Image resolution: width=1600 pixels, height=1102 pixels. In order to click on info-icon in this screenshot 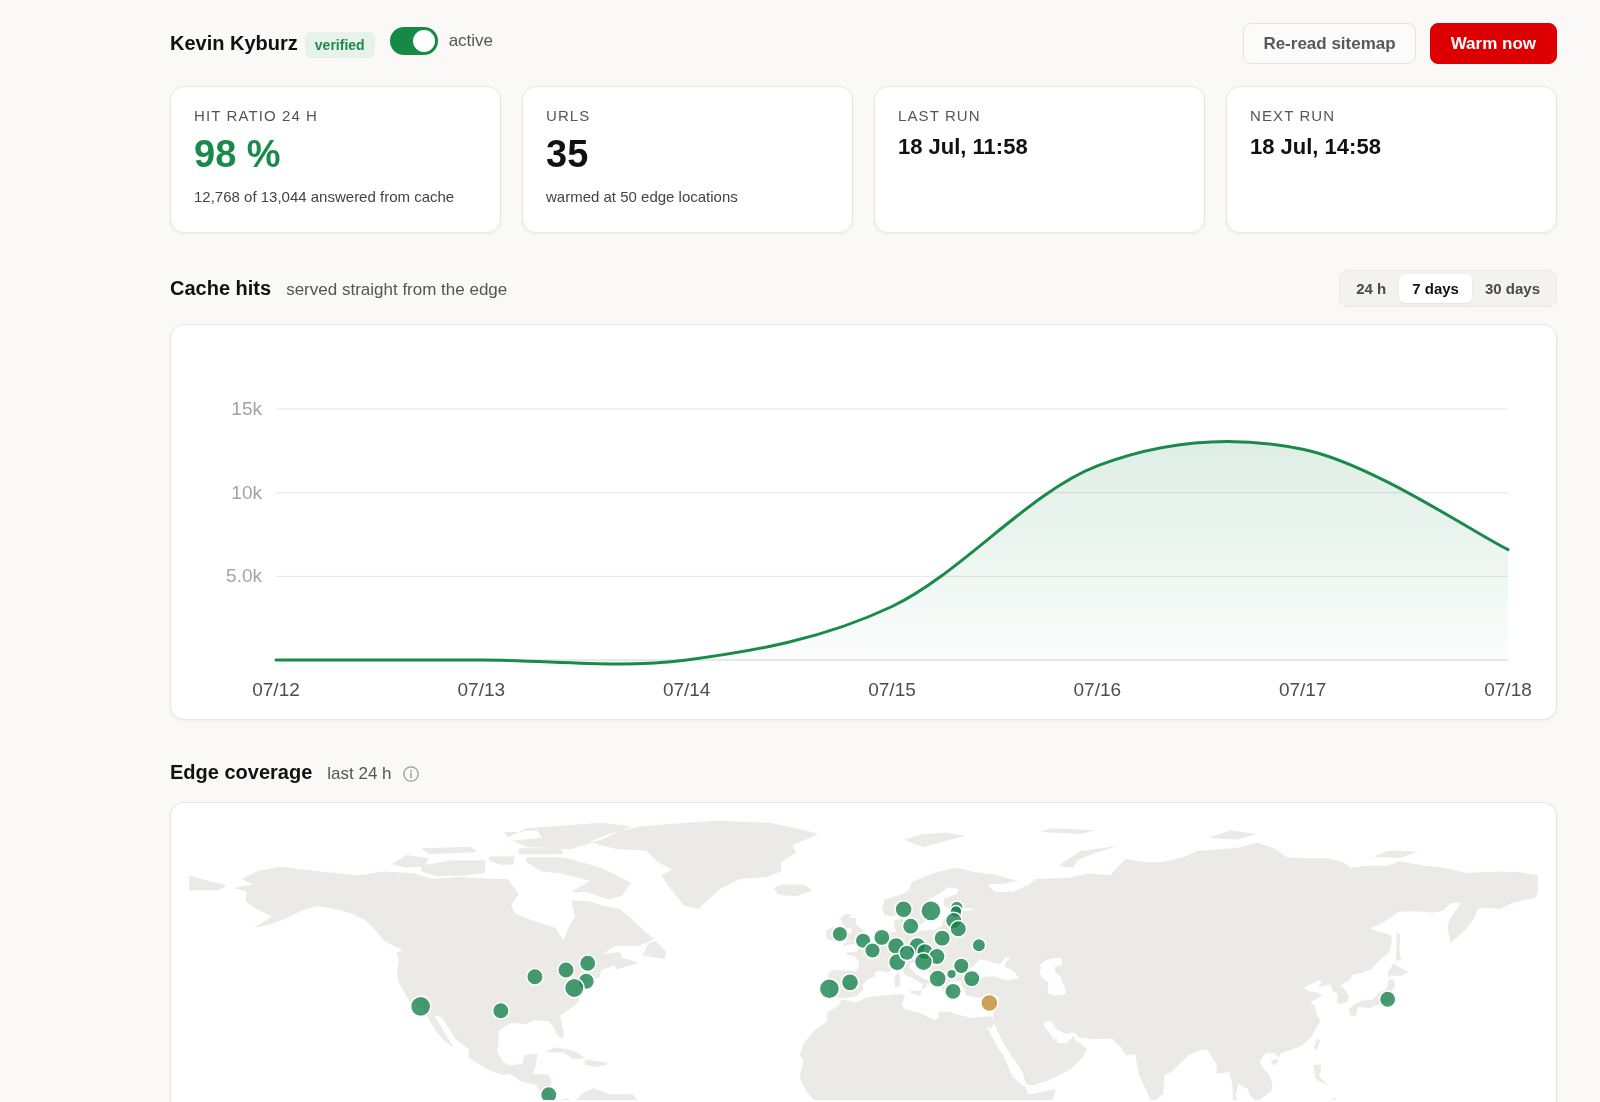, I will do `click(410, 774)`.